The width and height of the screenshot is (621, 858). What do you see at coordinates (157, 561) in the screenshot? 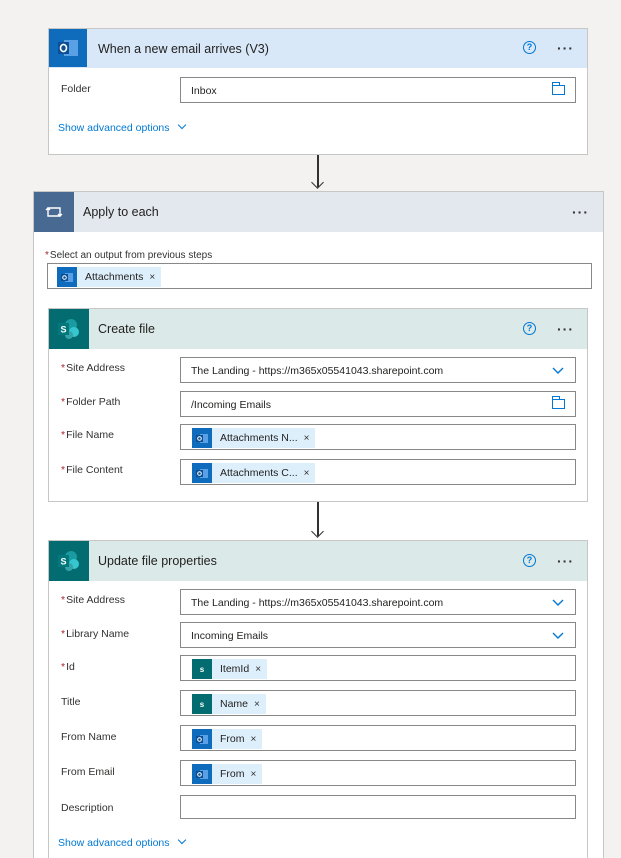
I see `update-file-title: Update file properties` at bounding box center [157, 561].